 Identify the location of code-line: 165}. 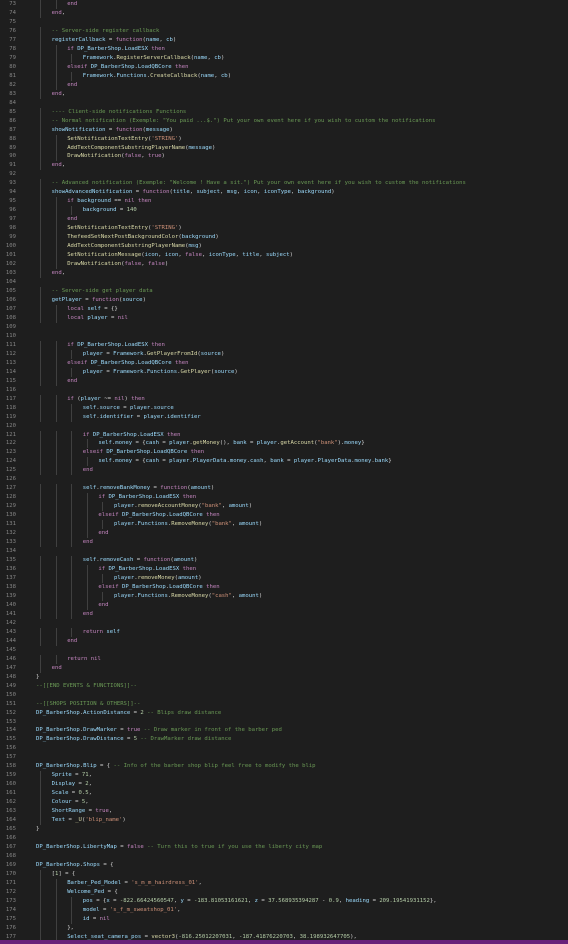
(284, 829).